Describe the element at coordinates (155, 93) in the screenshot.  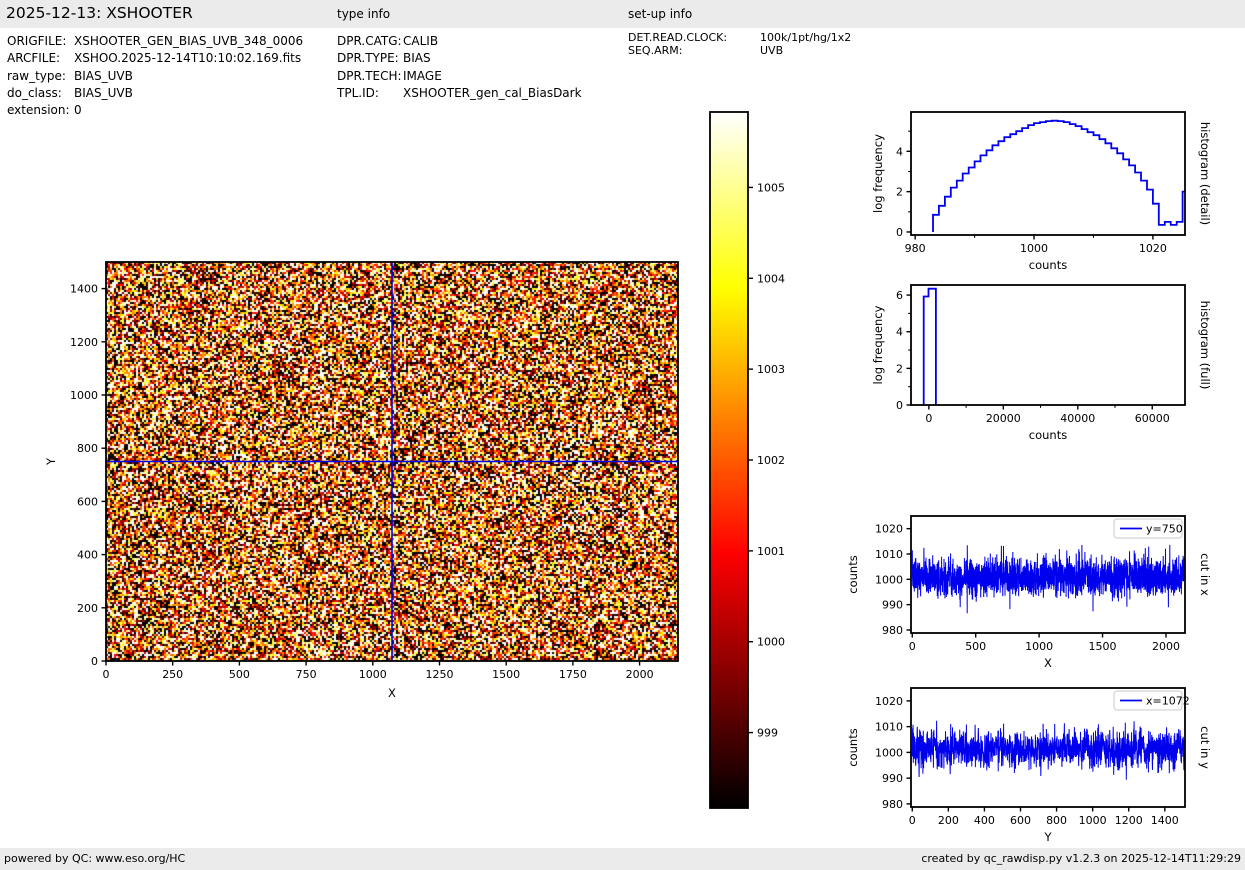
I see `info-row: do_class: BIAS_UVB` at that location.